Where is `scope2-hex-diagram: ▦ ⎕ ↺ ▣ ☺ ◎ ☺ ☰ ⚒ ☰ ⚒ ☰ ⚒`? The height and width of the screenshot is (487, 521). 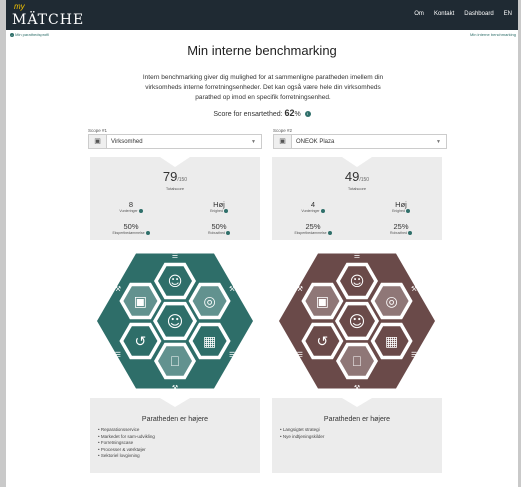
scope2-hex-diagram: ▦ ⎕ ↺ ▣ ☺ ◎ ☺ ☰ ⚒ ☰ ⚒ ☰ ⚒ is located at coordinates (357, 320).